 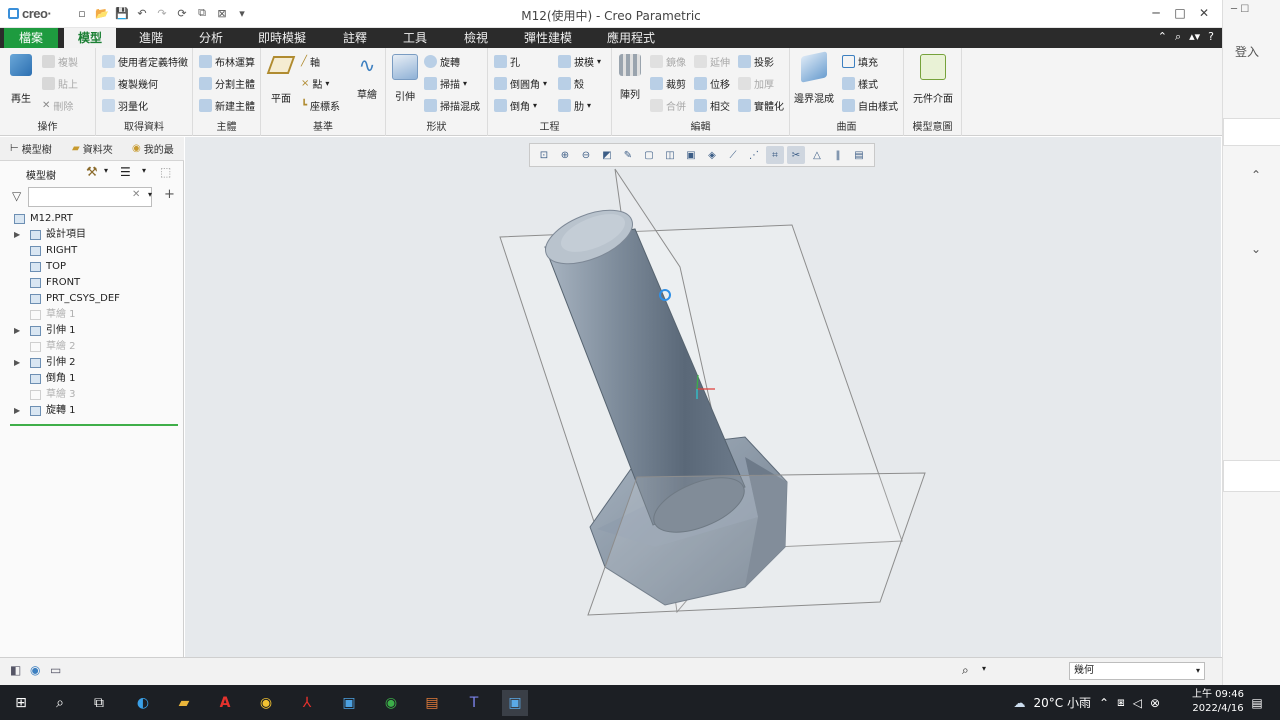 I want to click on draft-dropdown-icon: ▾, so click(x=599, y=61).